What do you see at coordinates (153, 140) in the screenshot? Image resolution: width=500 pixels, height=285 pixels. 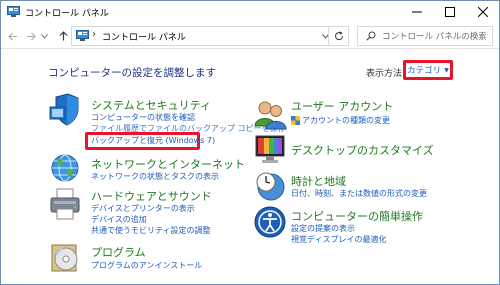 I see `link-backup-restore-windows7: バックアップと復元 (Windows 7)` at bounding box center [153, 140].